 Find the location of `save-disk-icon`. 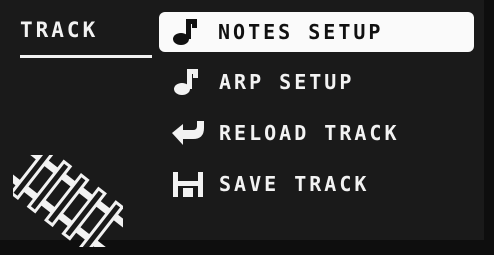

save-disk-icon is located at coordinates (188, 184).